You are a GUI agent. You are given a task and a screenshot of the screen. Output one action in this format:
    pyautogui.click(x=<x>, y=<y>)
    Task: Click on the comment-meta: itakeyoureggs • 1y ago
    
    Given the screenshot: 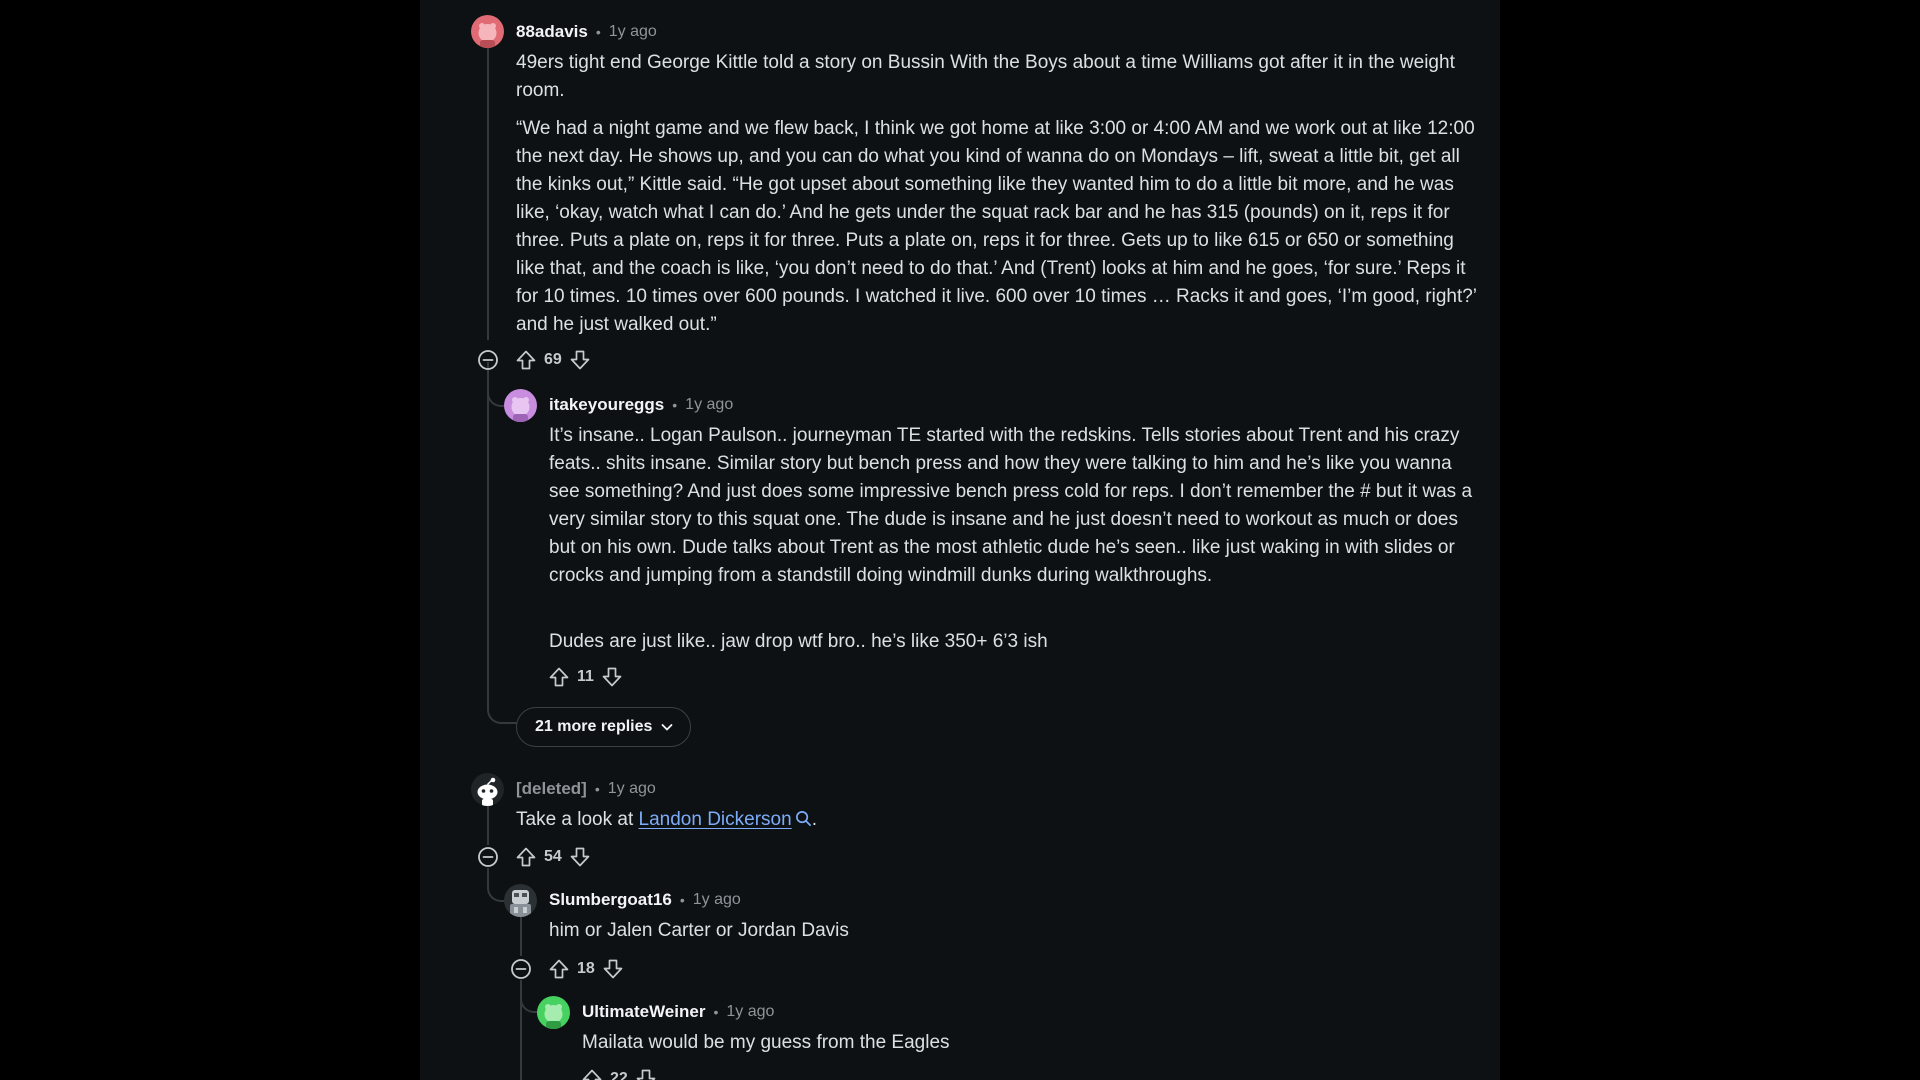 What is the action you would take?
    pyautogui.click(x=641, y=405)
    